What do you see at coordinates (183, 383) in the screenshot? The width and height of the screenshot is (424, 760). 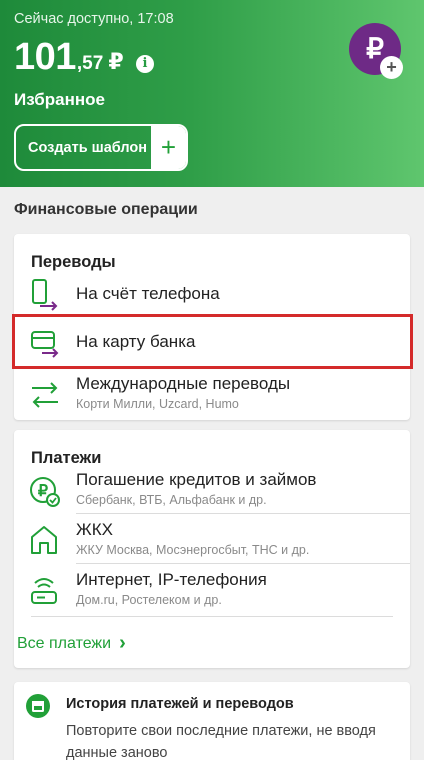 I see `international-transfers-label: Международные переводы` at bounding box center [183, 383].